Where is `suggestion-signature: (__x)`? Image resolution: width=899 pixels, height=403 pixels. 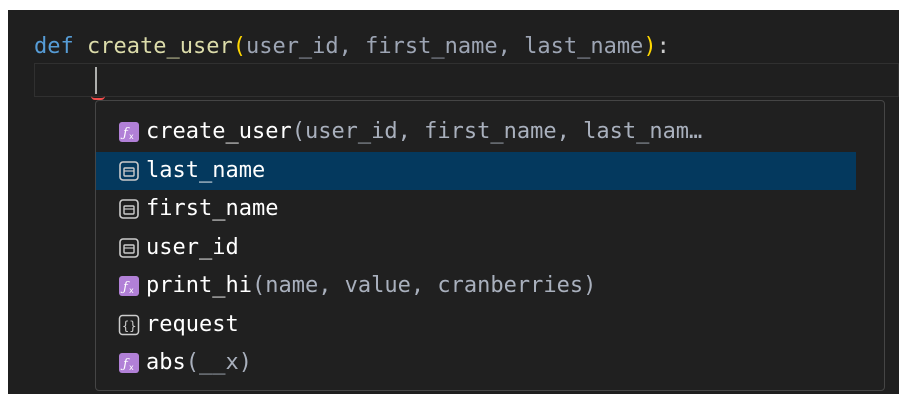
suggestion-signature: (__x) is located at coordinates (218, 362).